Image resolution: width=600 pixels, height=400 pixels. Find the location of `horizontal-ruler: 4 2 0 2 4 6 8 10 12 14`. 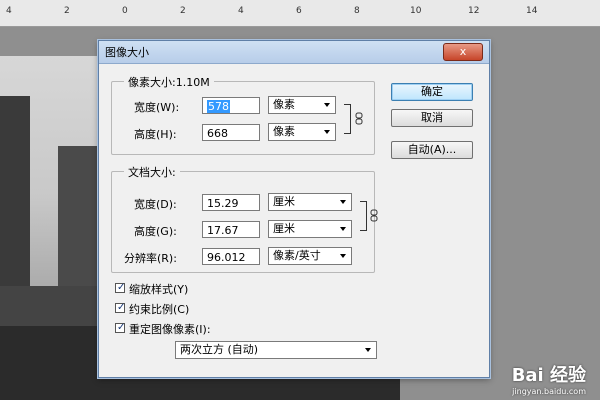

horizontal-ruler: 4 2 0 2 4 6 8 10 12 14 is located at coordinates (300, 13).